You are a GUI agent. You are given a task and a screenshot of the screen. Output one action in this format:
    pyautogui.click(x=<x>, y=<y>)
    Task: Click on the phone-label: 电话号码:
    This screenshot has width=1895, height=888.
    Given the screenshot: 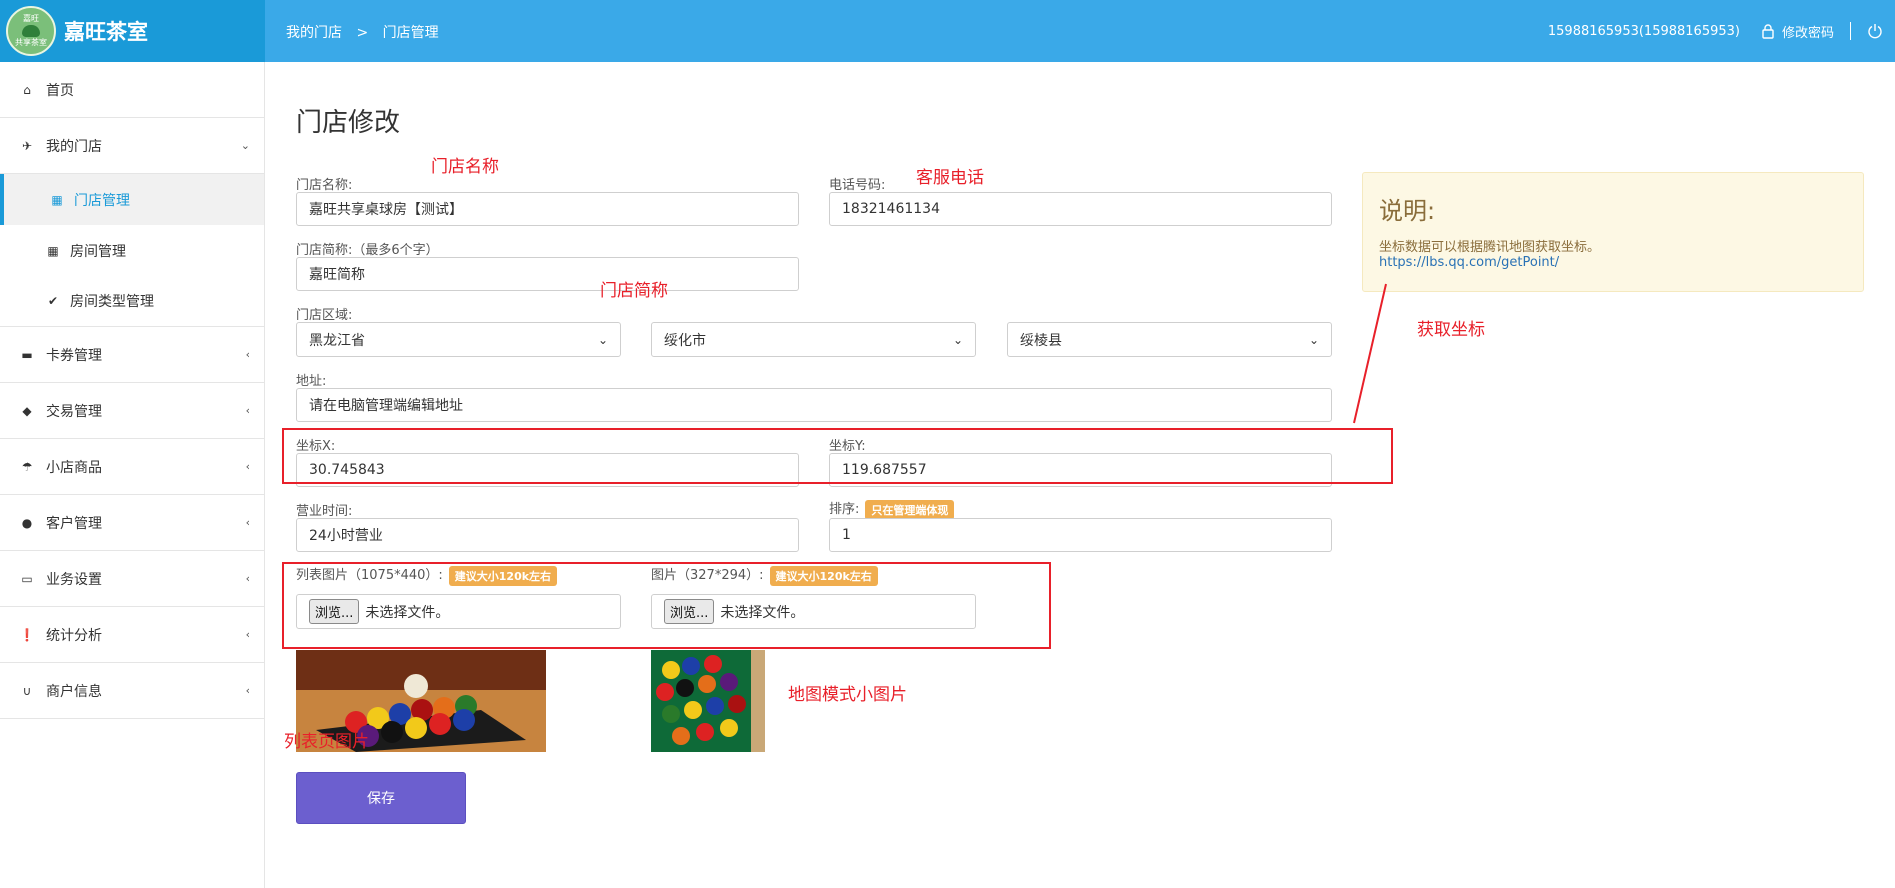 What is the action you would take?
    pyautogui.click(x=857, y=185)
    